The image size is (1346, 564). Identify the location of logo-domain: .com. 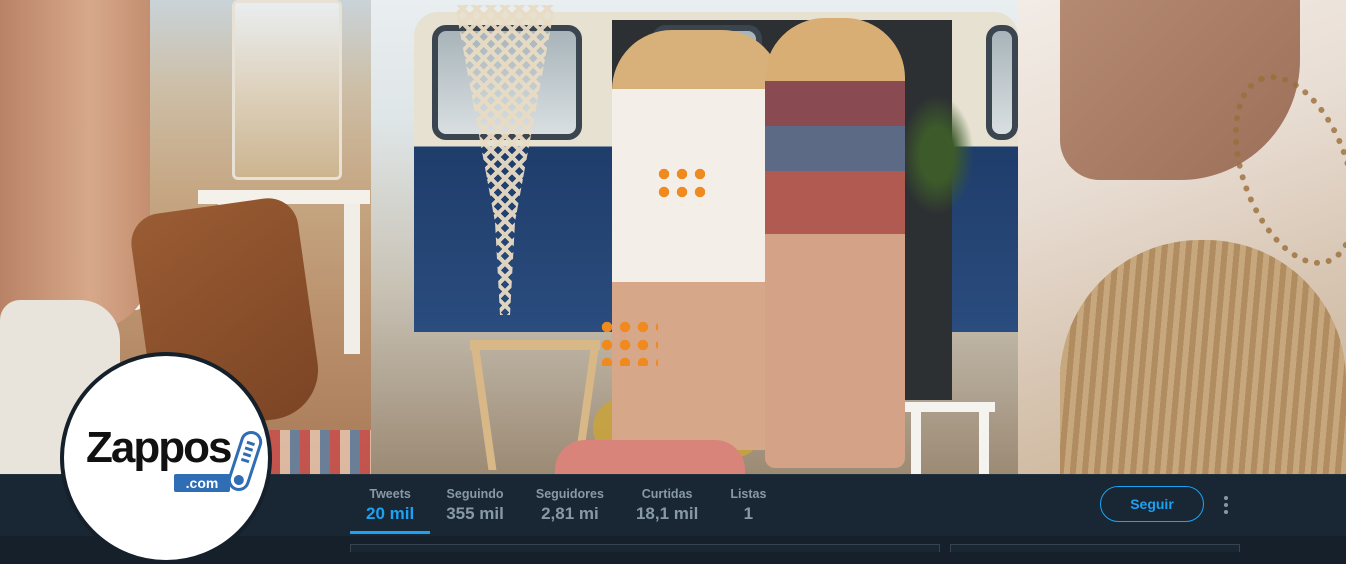
(202, 483).